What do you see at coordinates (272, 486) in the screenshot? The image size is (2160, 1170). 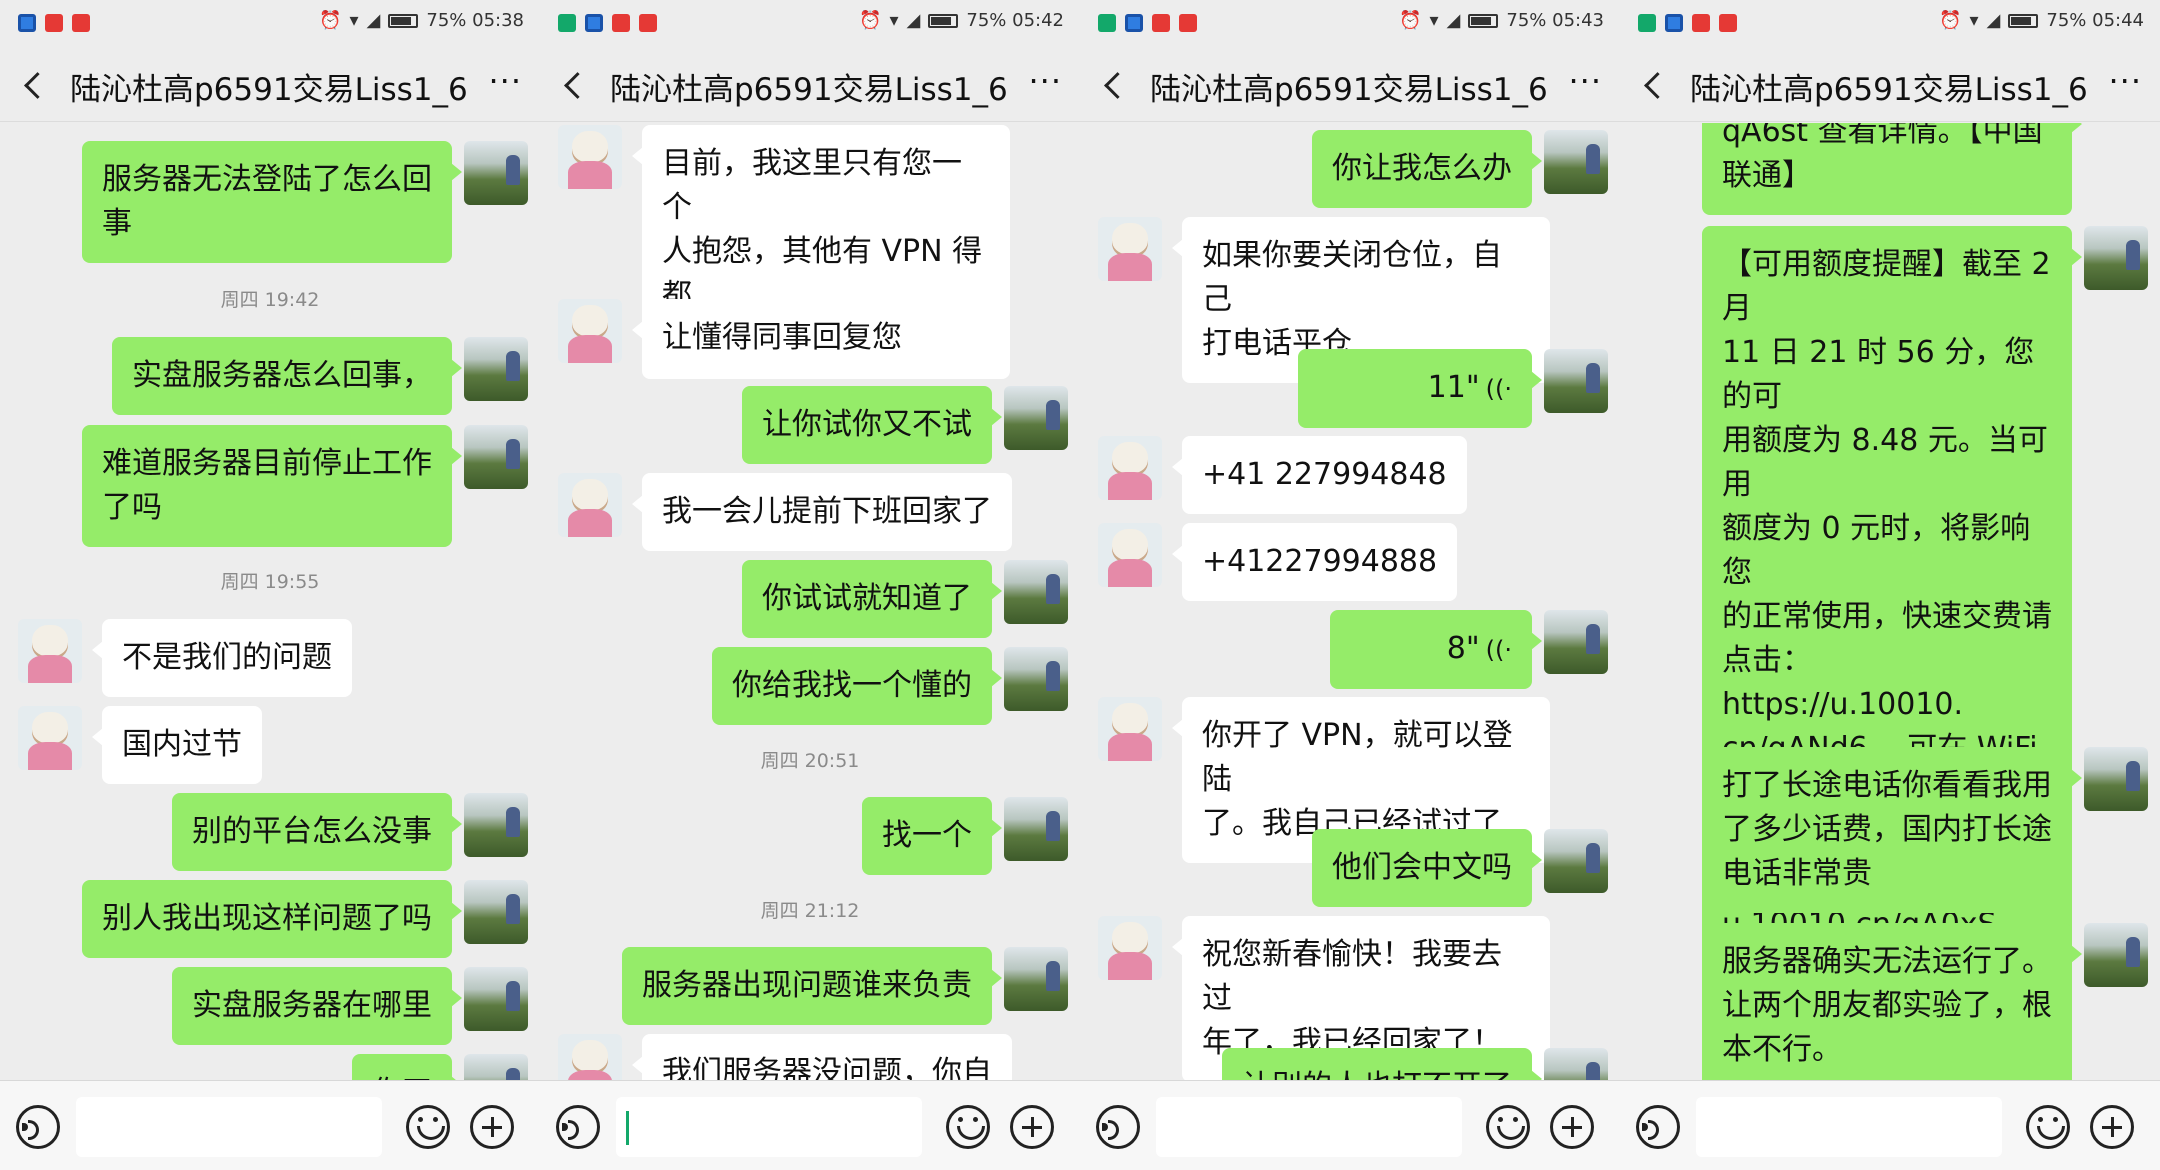 I see `message-bubble: 难道服务器目前停止工作 了吗` at bounding box center [272, 486].